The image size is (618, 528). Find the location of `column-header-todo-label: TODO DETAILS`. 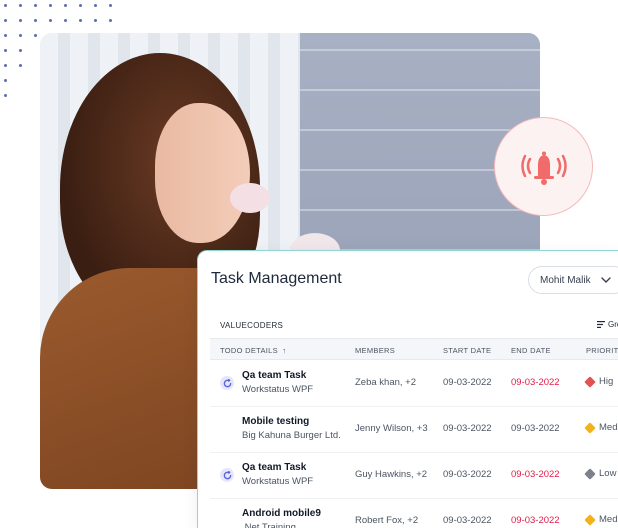

column-header-todo-label: TODO DETAILS is located at coordinates (249, 350).